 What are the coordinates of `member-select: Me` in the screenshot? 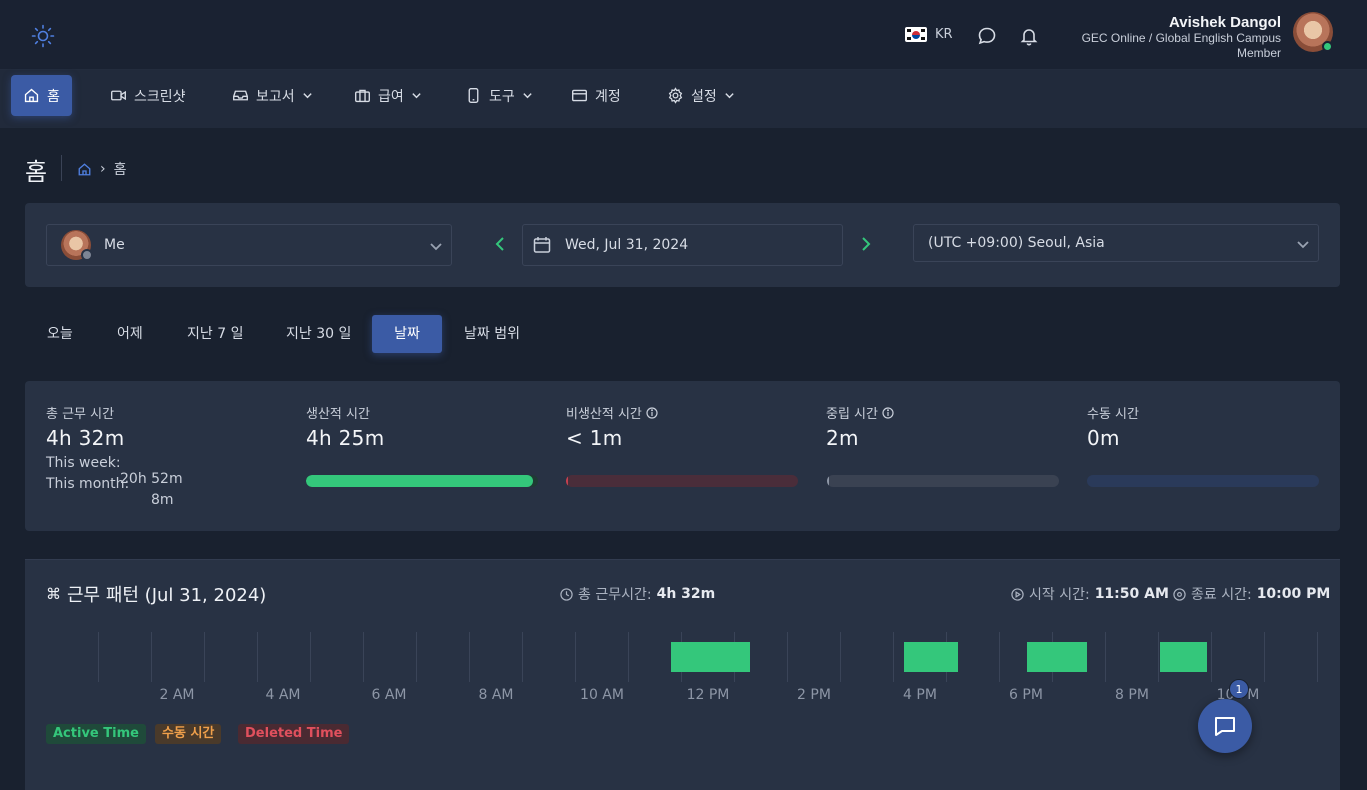 It's located at (249, 245).